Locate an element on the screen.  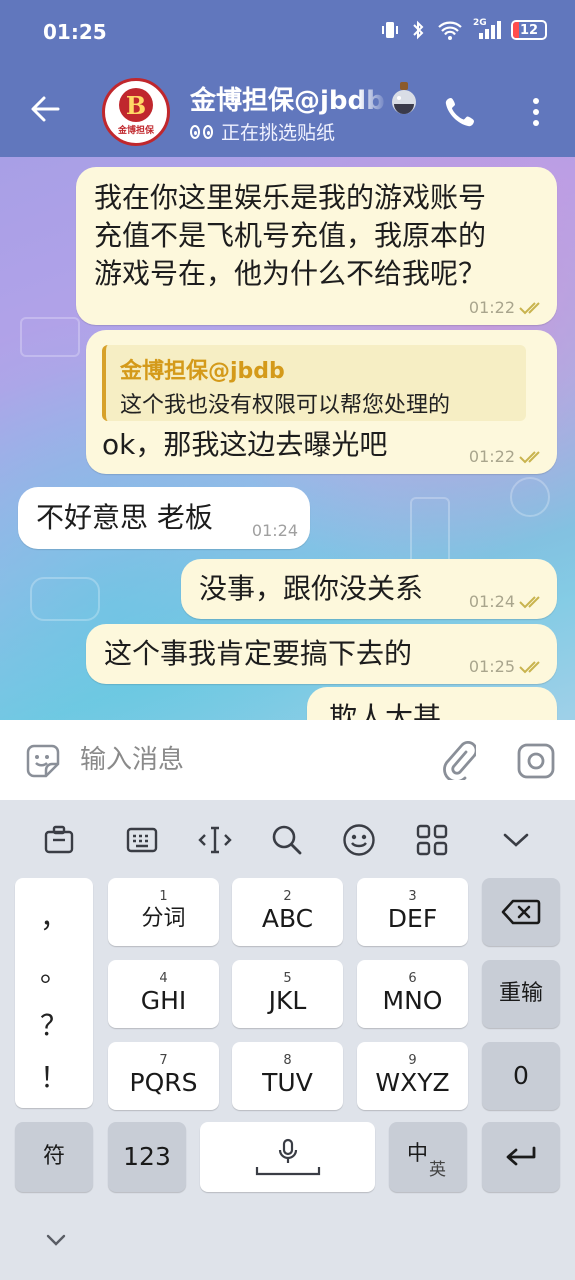
apps-grid-icon is located at coordinates (432, 840).